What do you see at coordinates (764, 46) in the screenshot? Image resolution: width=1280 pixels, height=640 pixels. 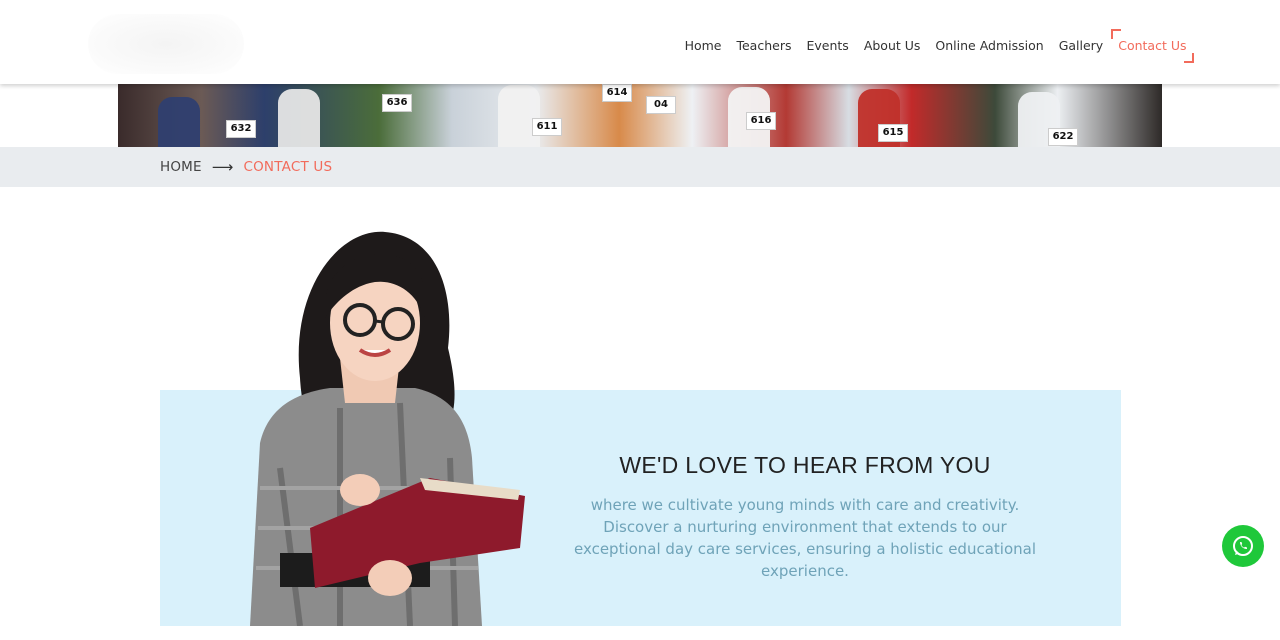 I see `nav-teachers: Teachers` at bounding box center [764, 46].